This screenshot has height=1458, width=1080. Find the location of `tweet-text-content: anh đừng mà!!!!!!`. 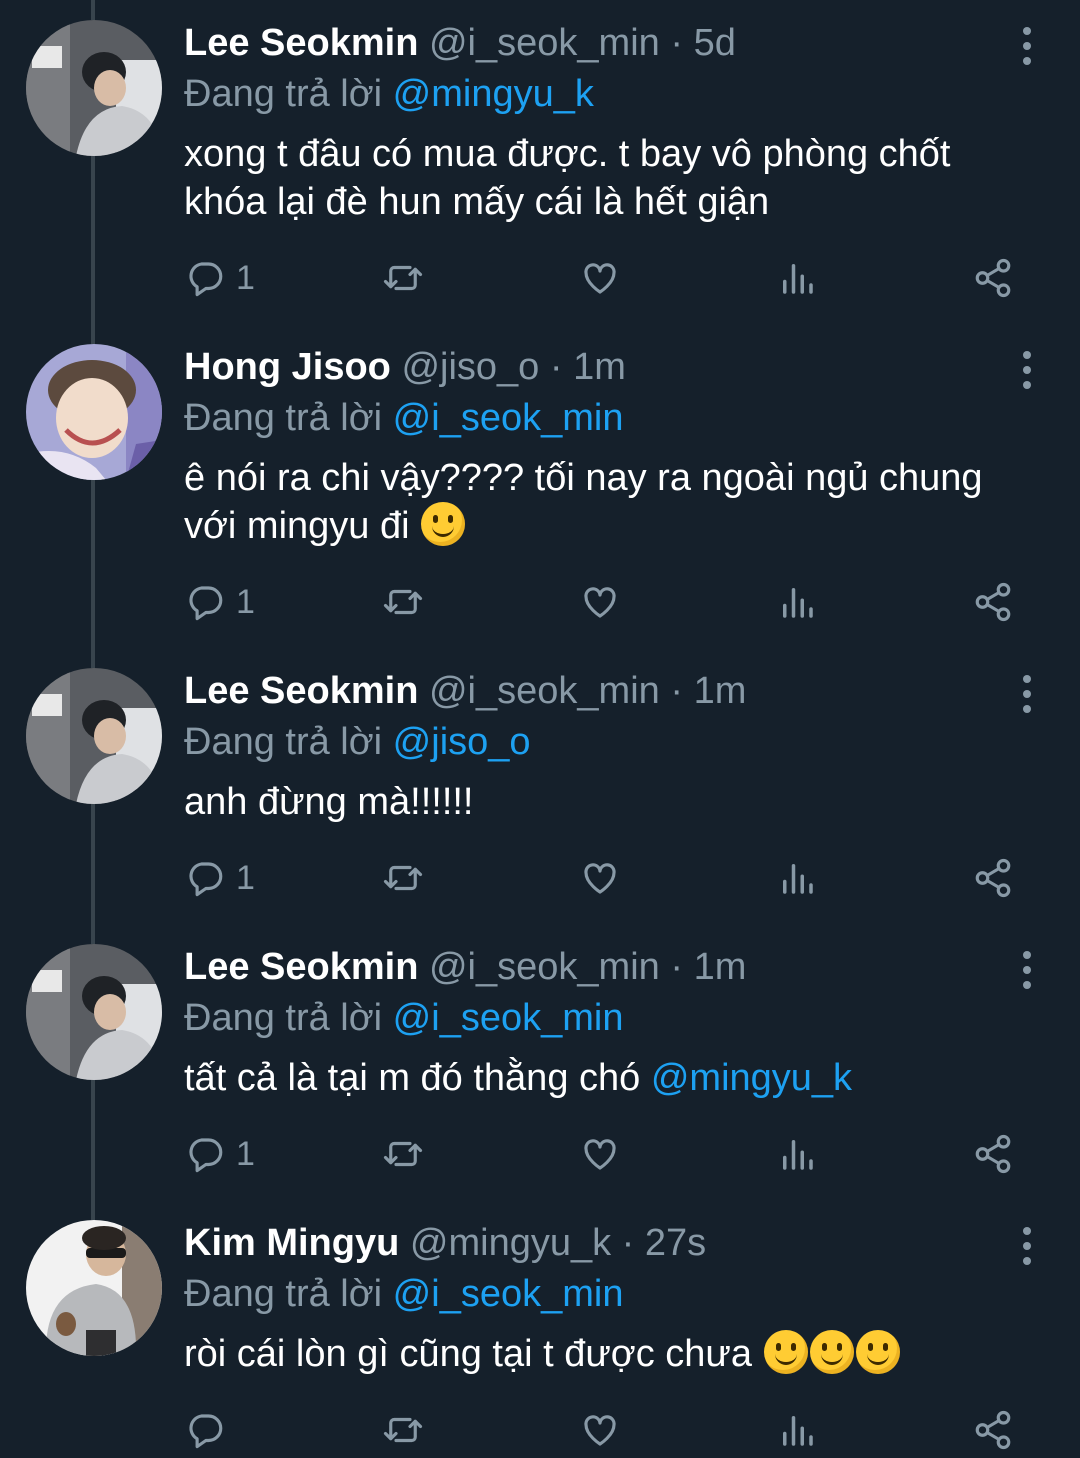

tweet-text-content: anh đừng mà!!!!!! is located at coordinates (329, 802).